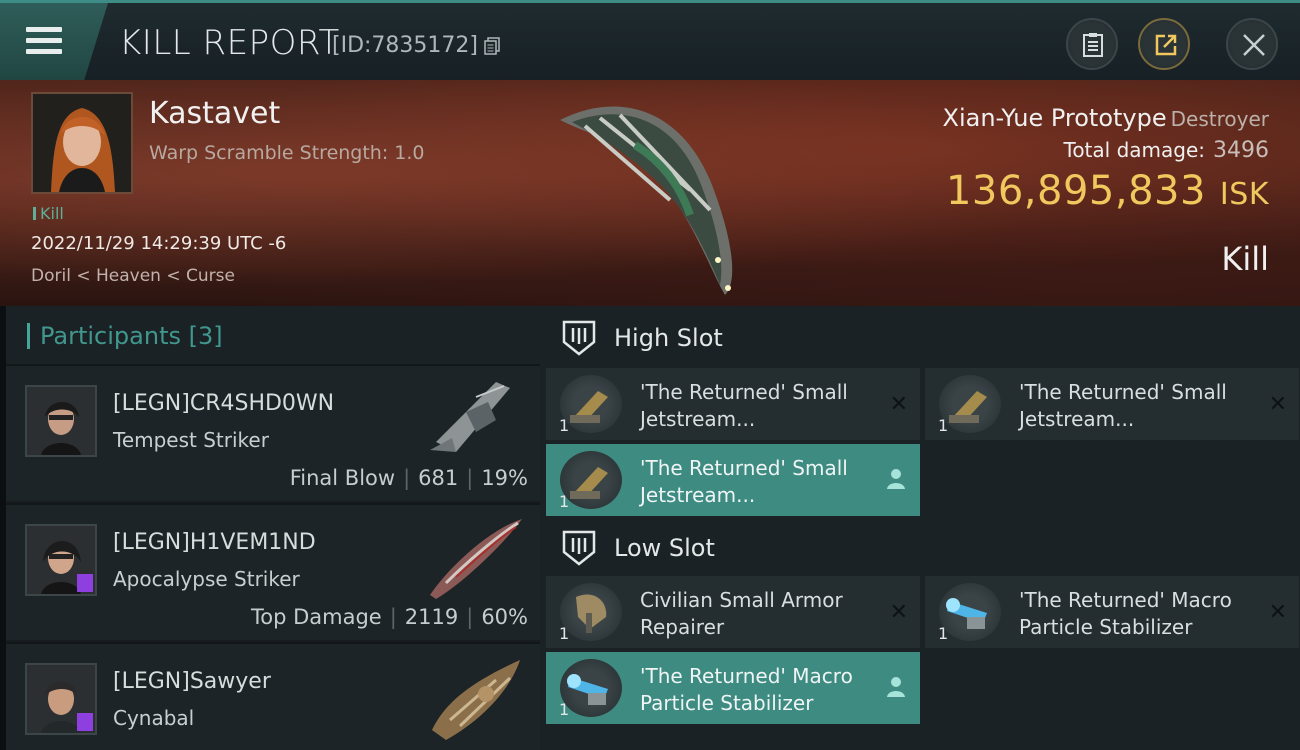  I want to click on copy-icon, so click(492, 46).